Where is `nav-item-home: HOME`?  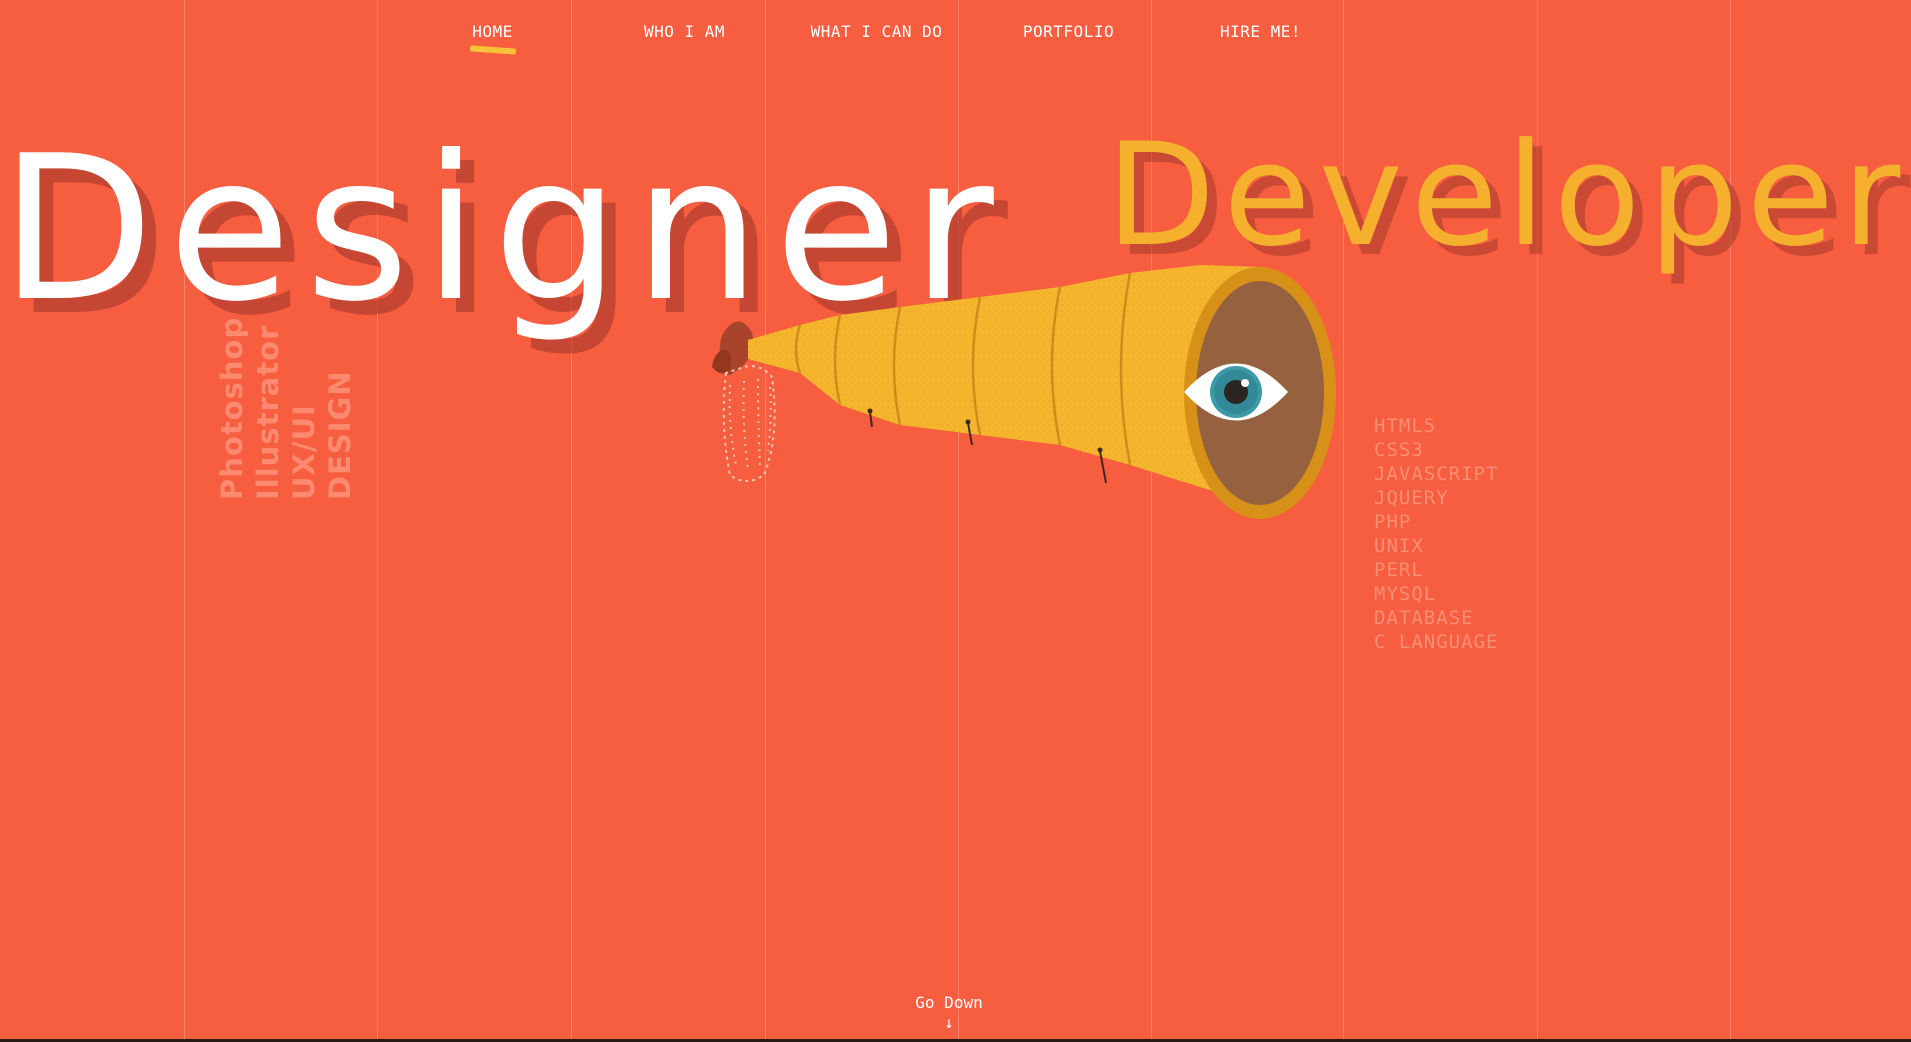
nav-item-home: HOME is located at coordinates (492, 31).